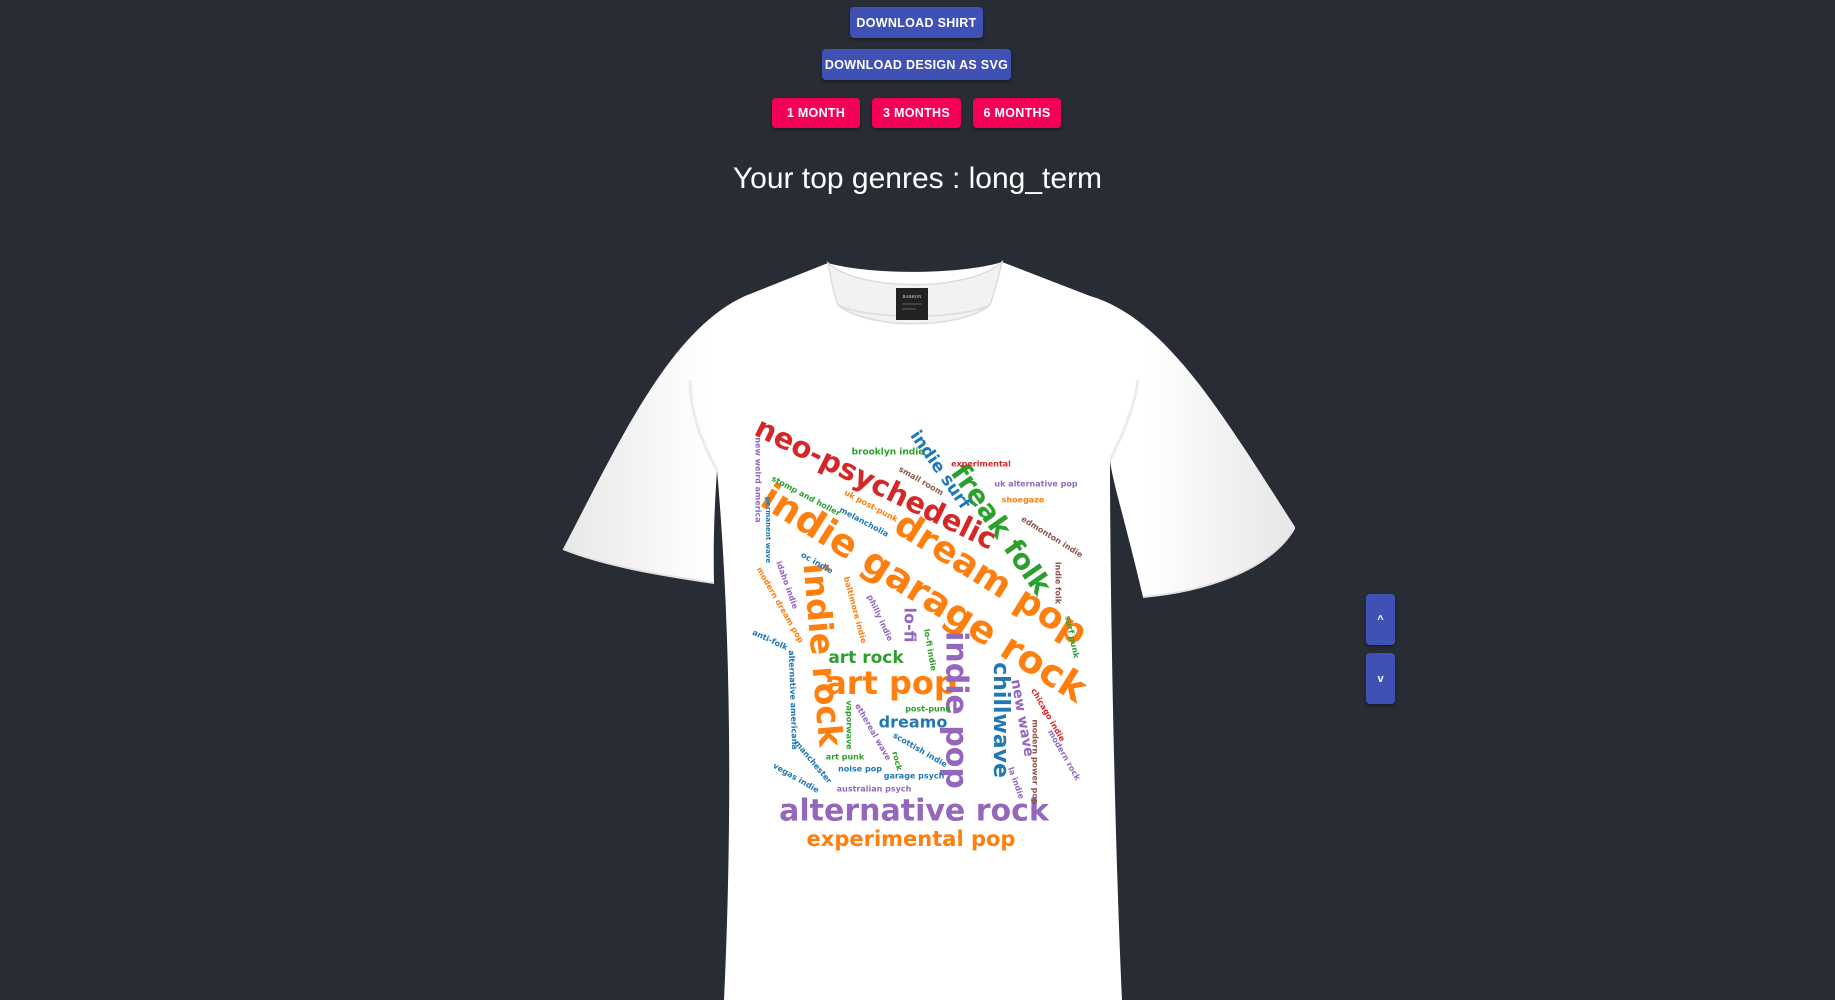 The height and width of the screenshot is (1000, 1835). Describe the element at coordinates (1035, 484) in the screenshot. I see `genre-word: uk alternative pop` at that location.